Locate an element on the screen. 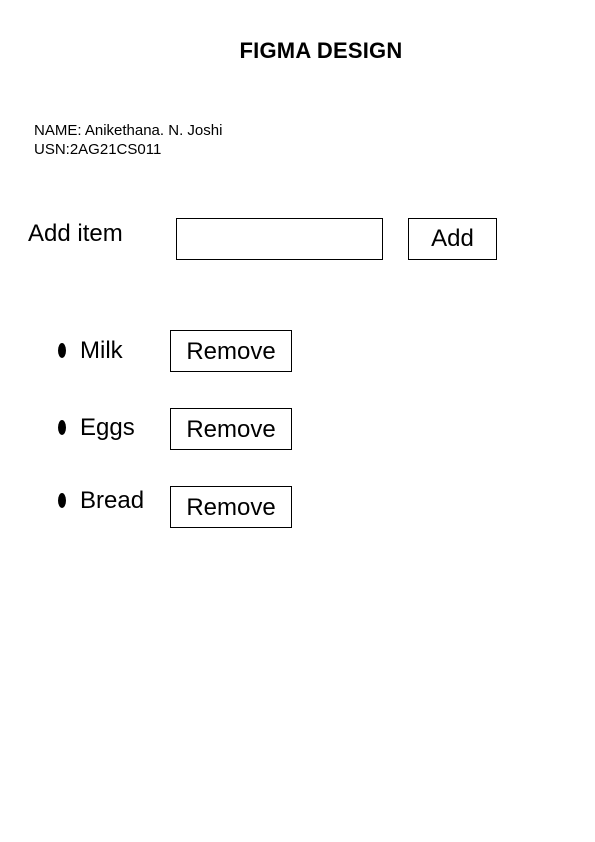 The height and width of the screenshot is (842, 595). list-item: Bread Remove is located at coordinates (297, 507).